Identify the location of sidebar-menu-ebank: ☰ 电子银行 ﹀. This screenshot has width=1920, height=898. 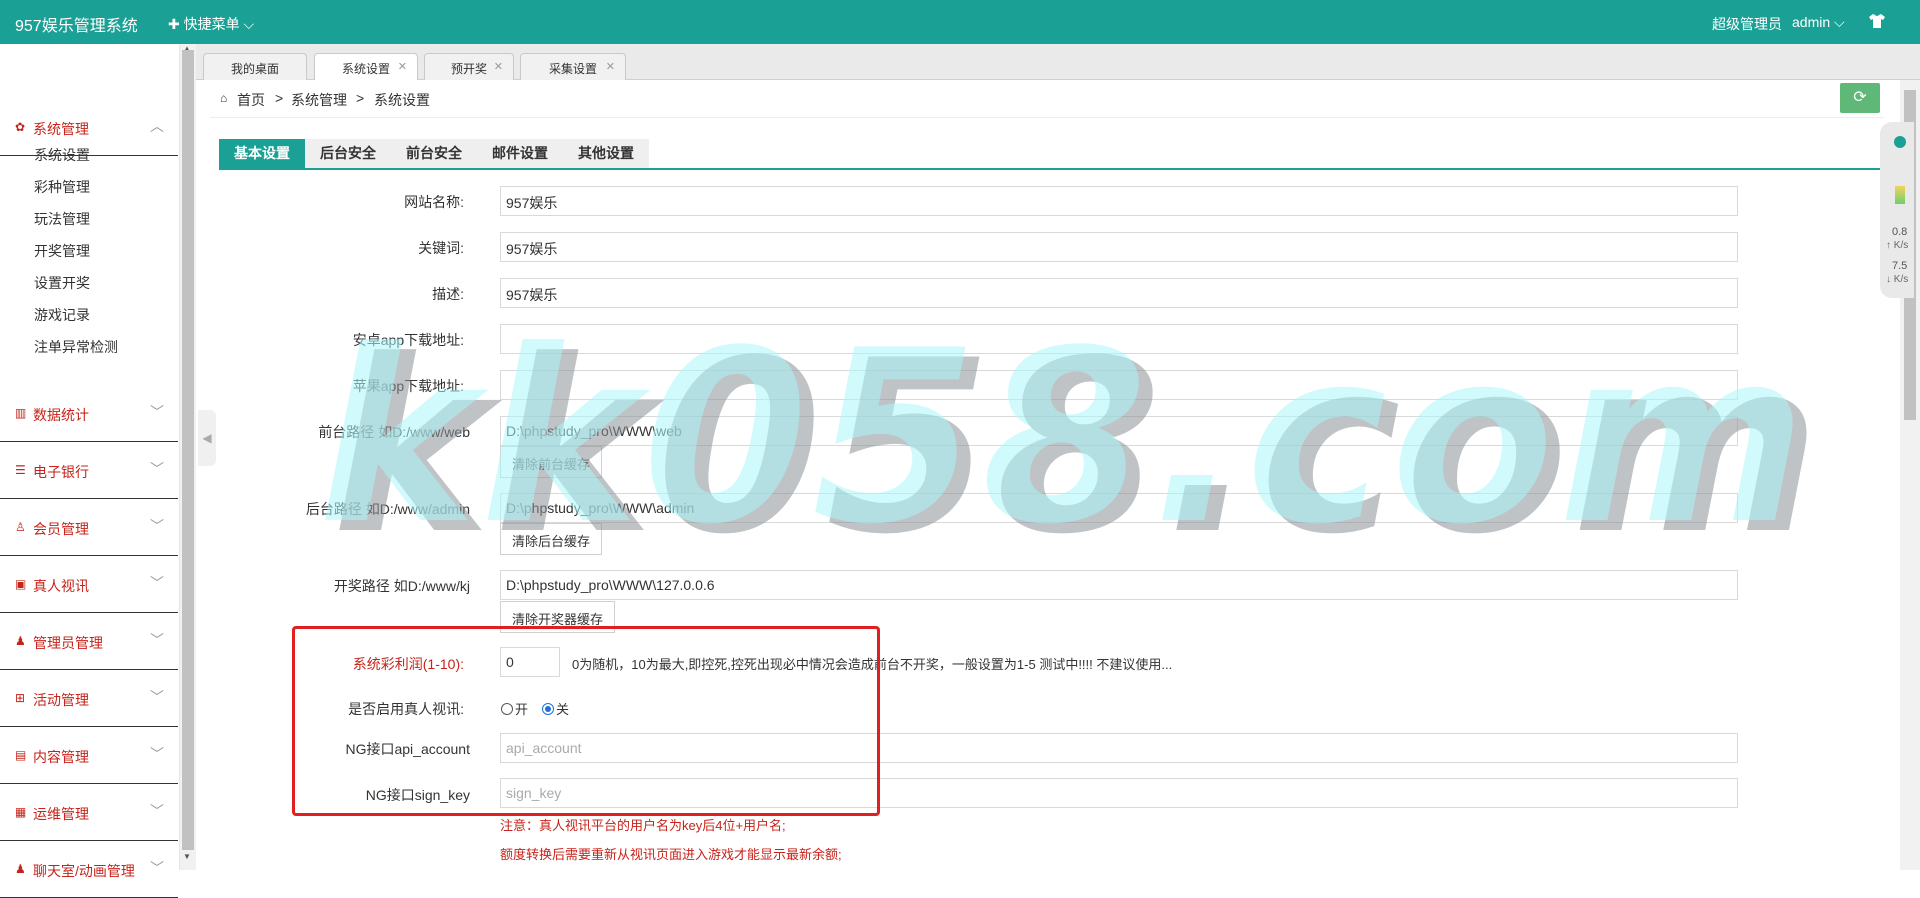
(89, 471).